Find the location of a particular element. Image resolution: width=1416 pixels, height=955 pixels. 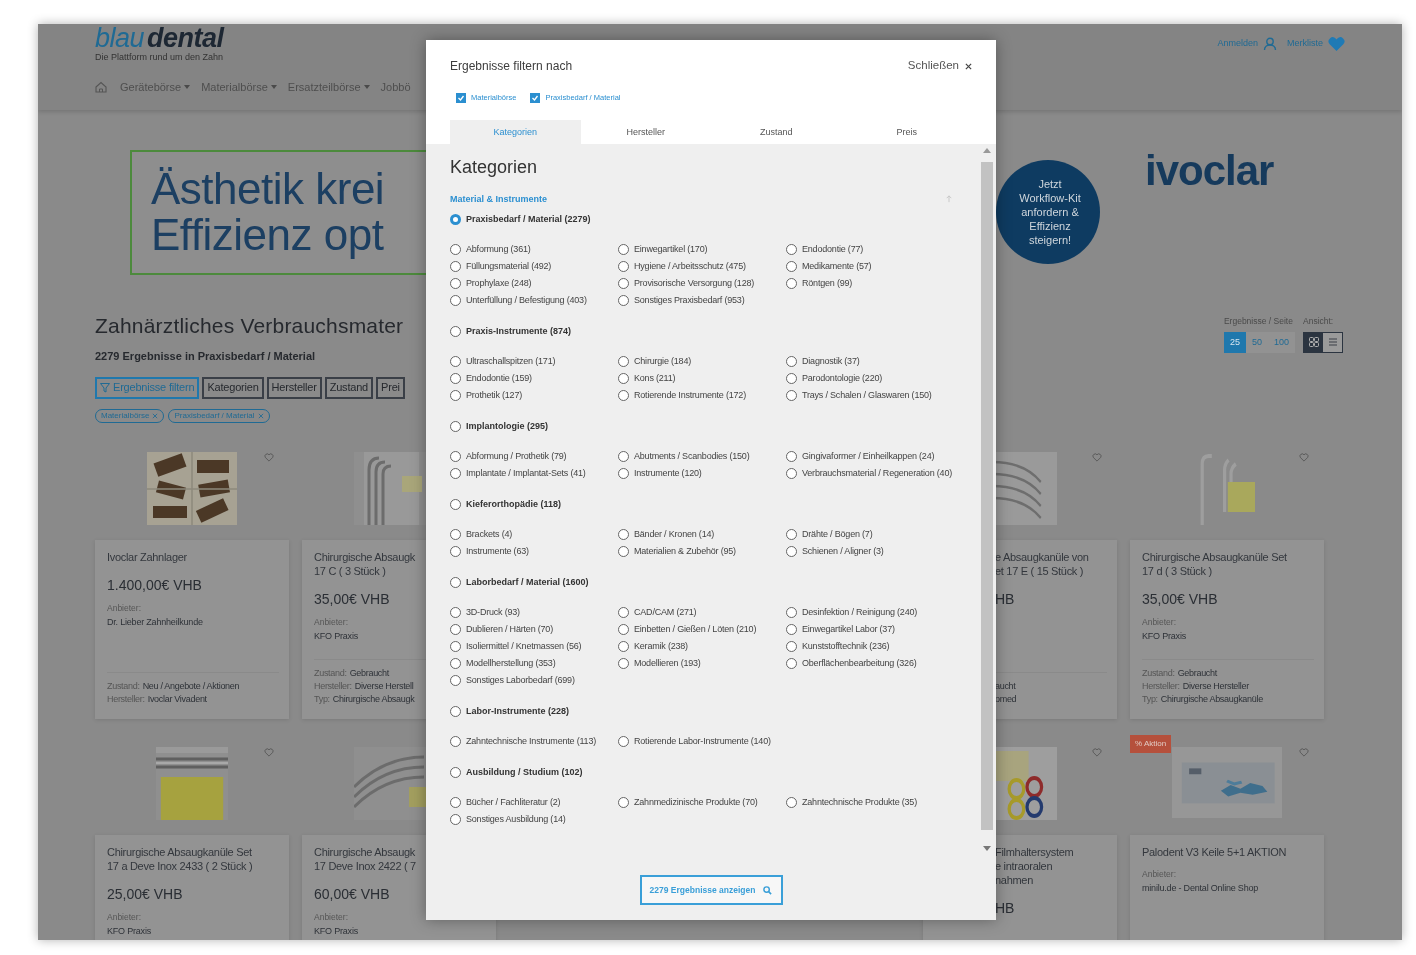

category-option: Implantologie (295) is located at coordinates (507, 426).